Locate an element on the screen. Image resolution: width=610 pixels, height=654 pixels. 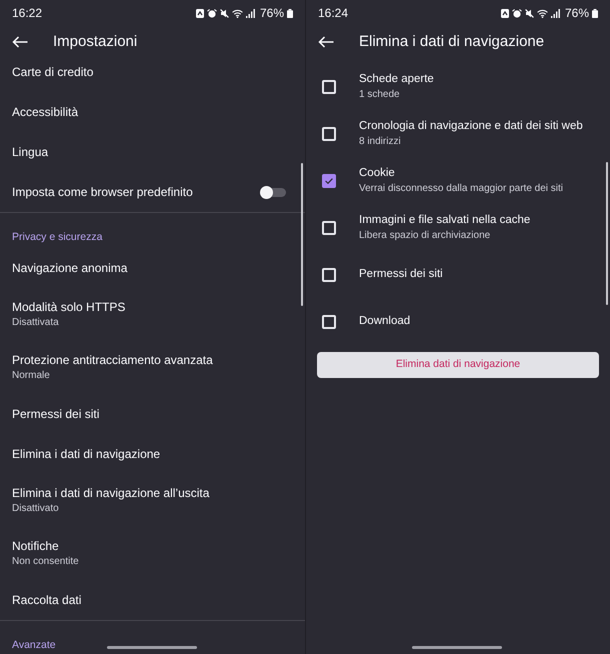
settings-item: Imposta come browser predefinito is located at coordinates (102, 192).